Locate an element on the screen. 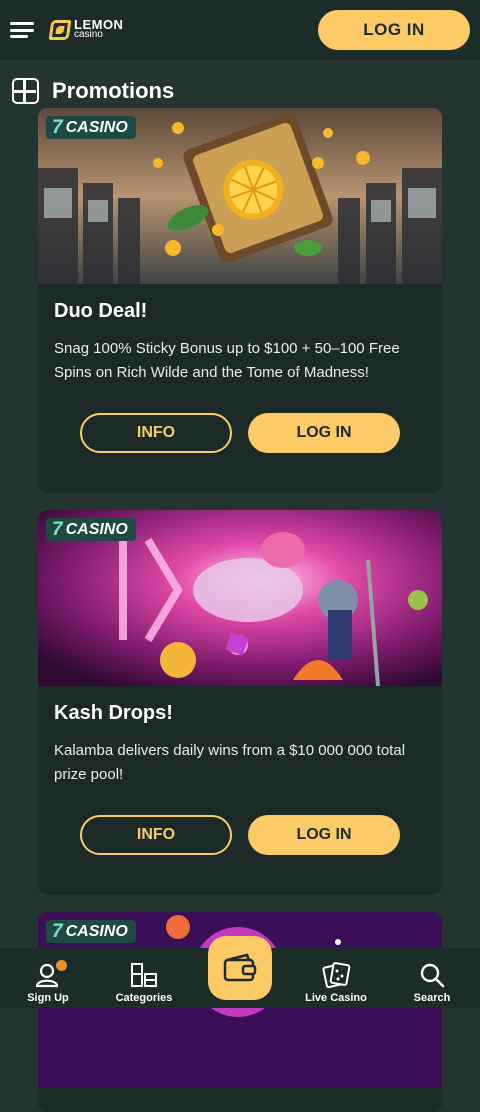  search-icon is located at coordinates (432, 975).